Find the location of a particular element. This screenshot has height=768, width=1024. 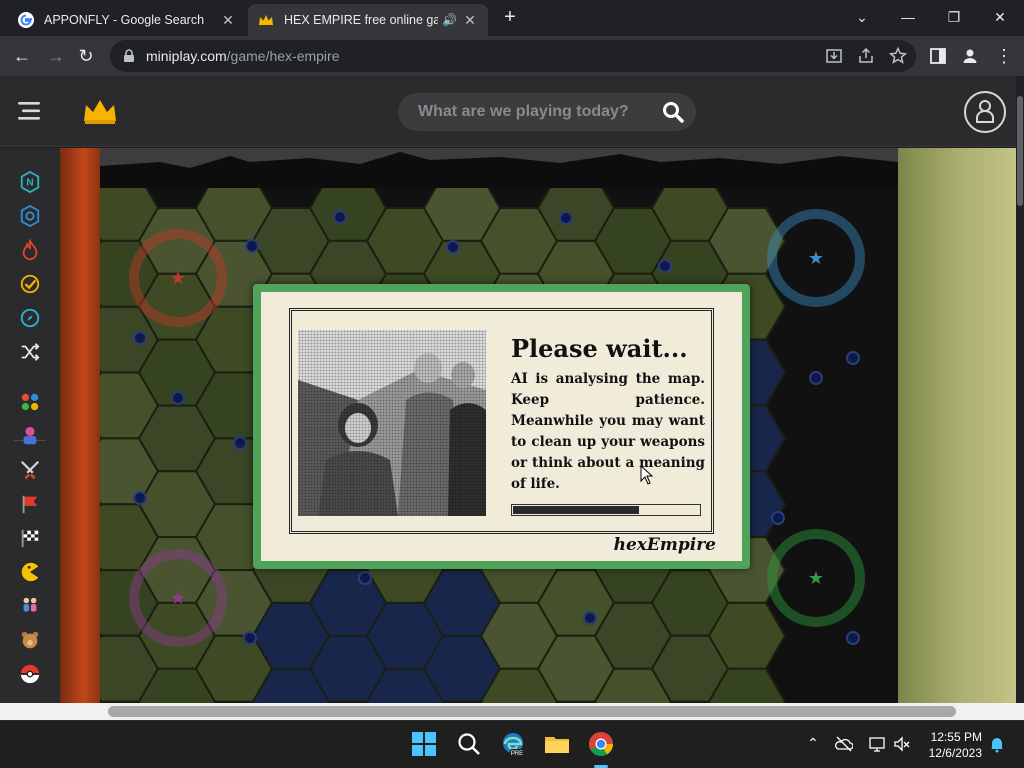

url-host: miniplay.com is located at coordinates (186, 56).